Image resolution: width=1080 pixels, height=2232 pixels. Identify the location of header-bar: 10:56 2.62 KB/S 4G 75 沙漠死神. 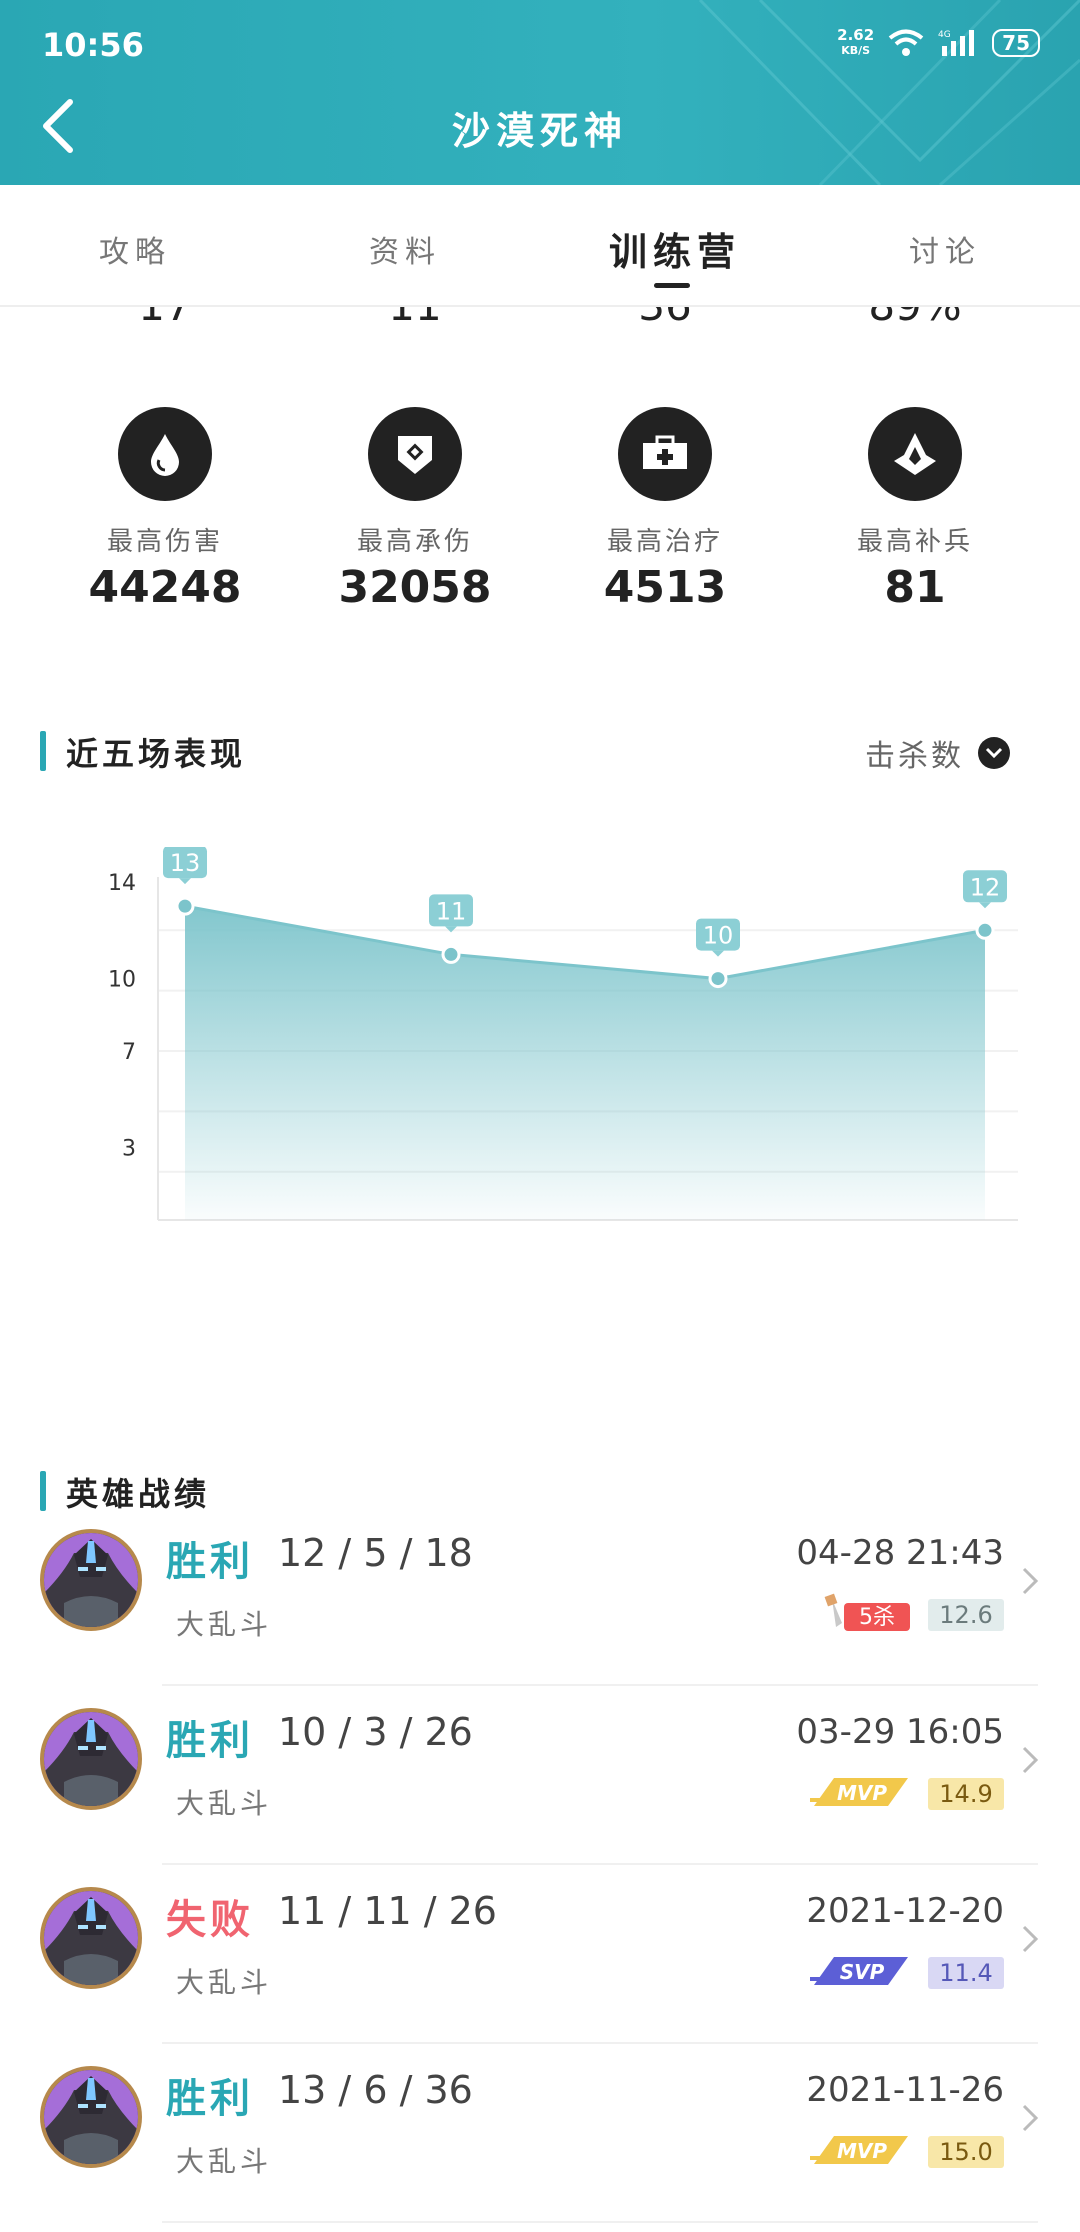
(540, 92).